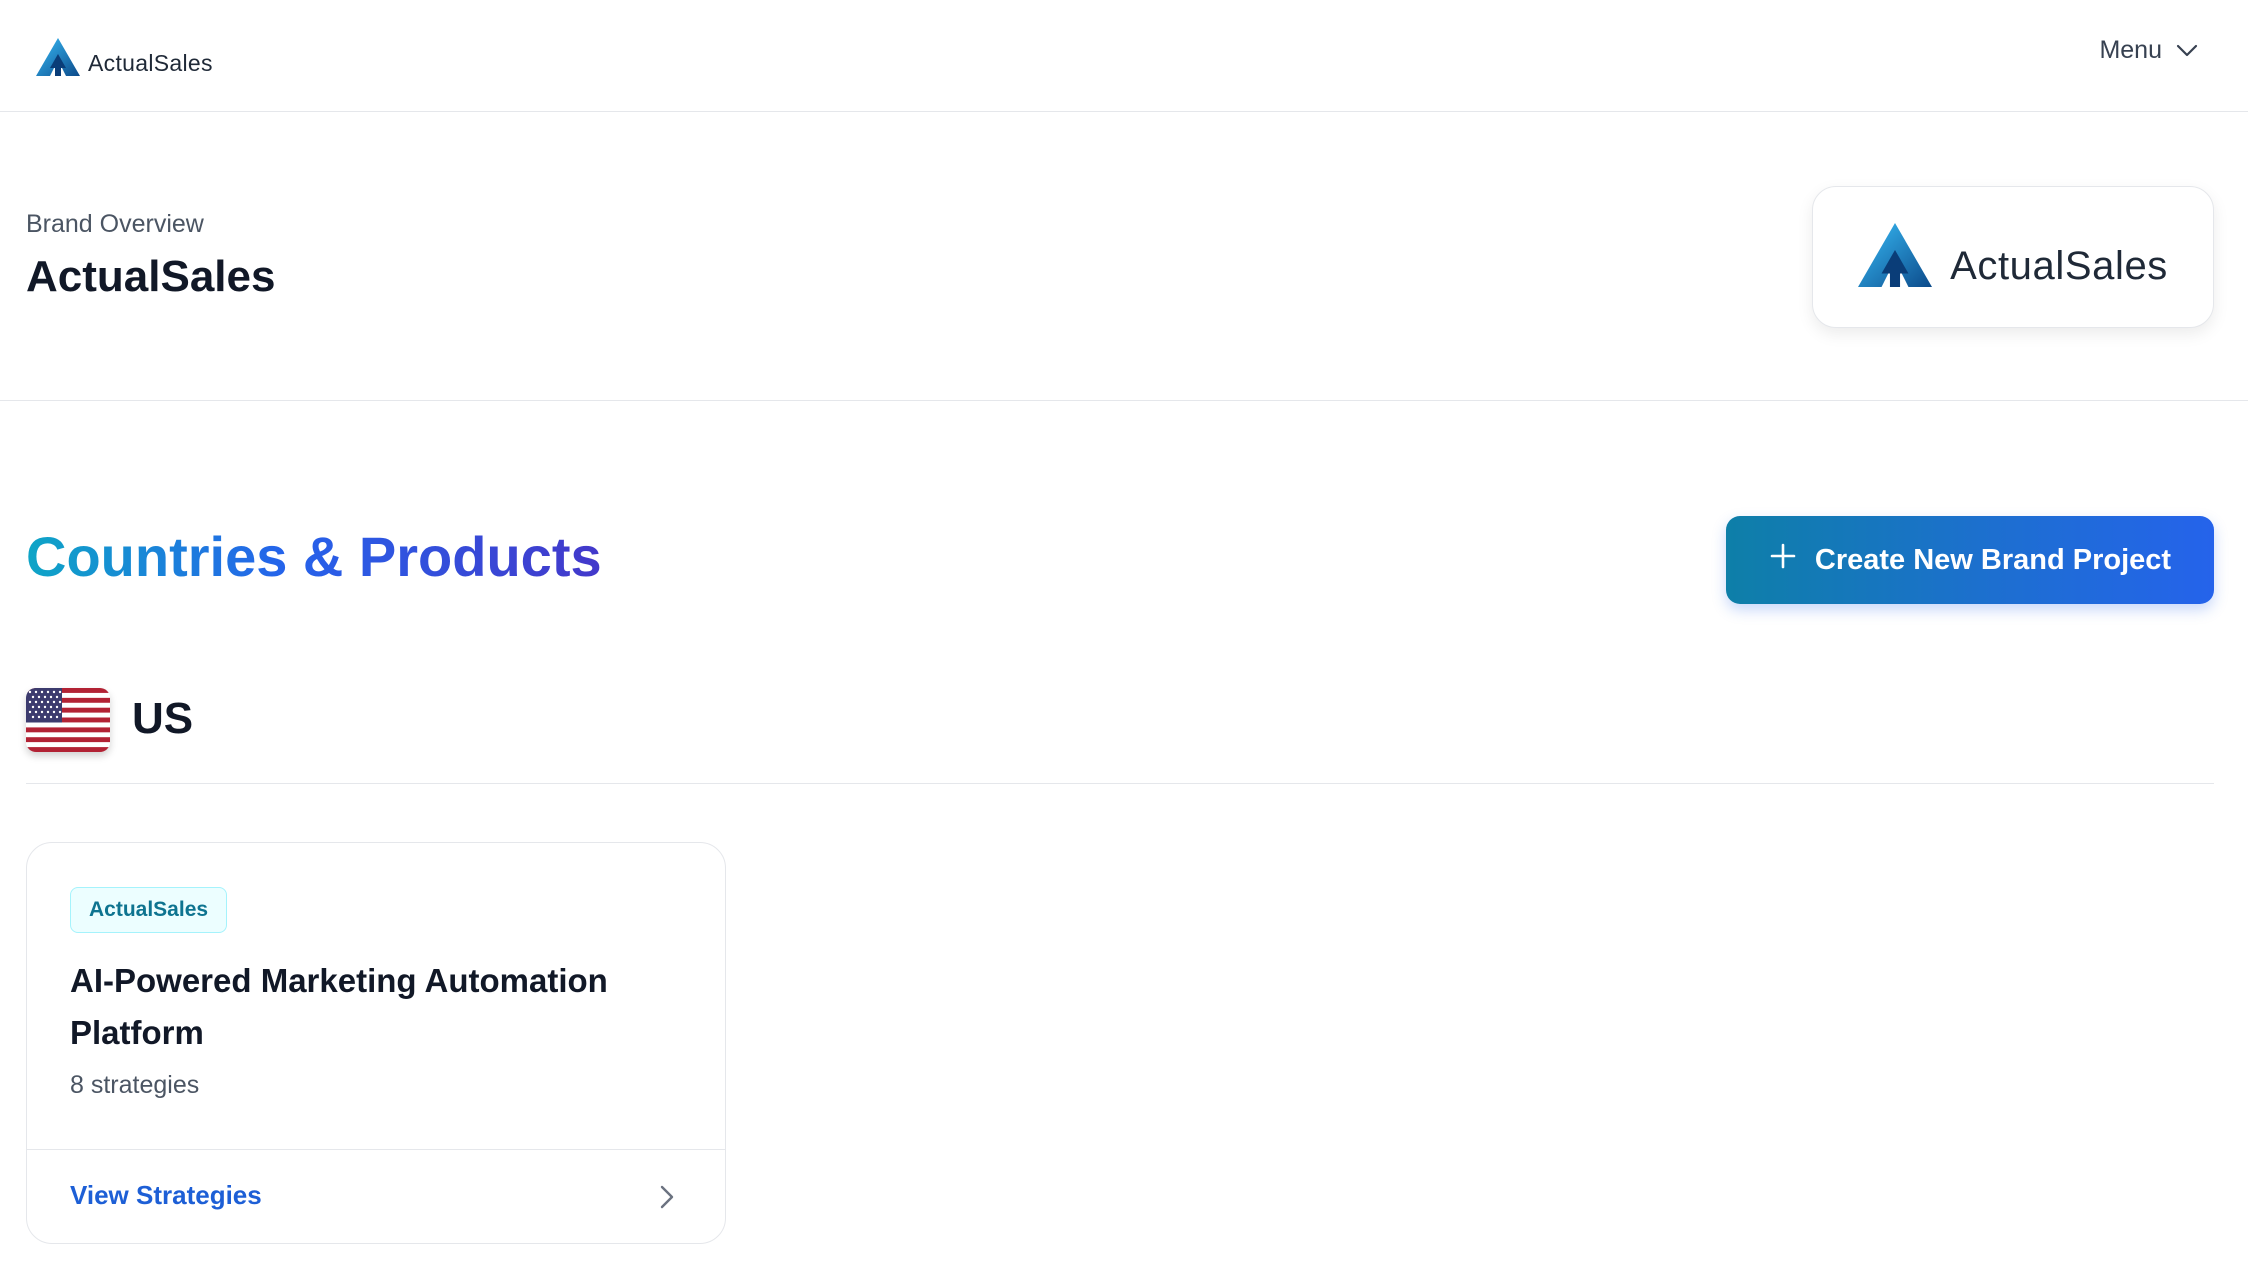 This screenshot has height=1284, width=2248. Describe the element at coordinates (149, 910) in the screenshot. I see `brand-badge: ActualSales` at that location.